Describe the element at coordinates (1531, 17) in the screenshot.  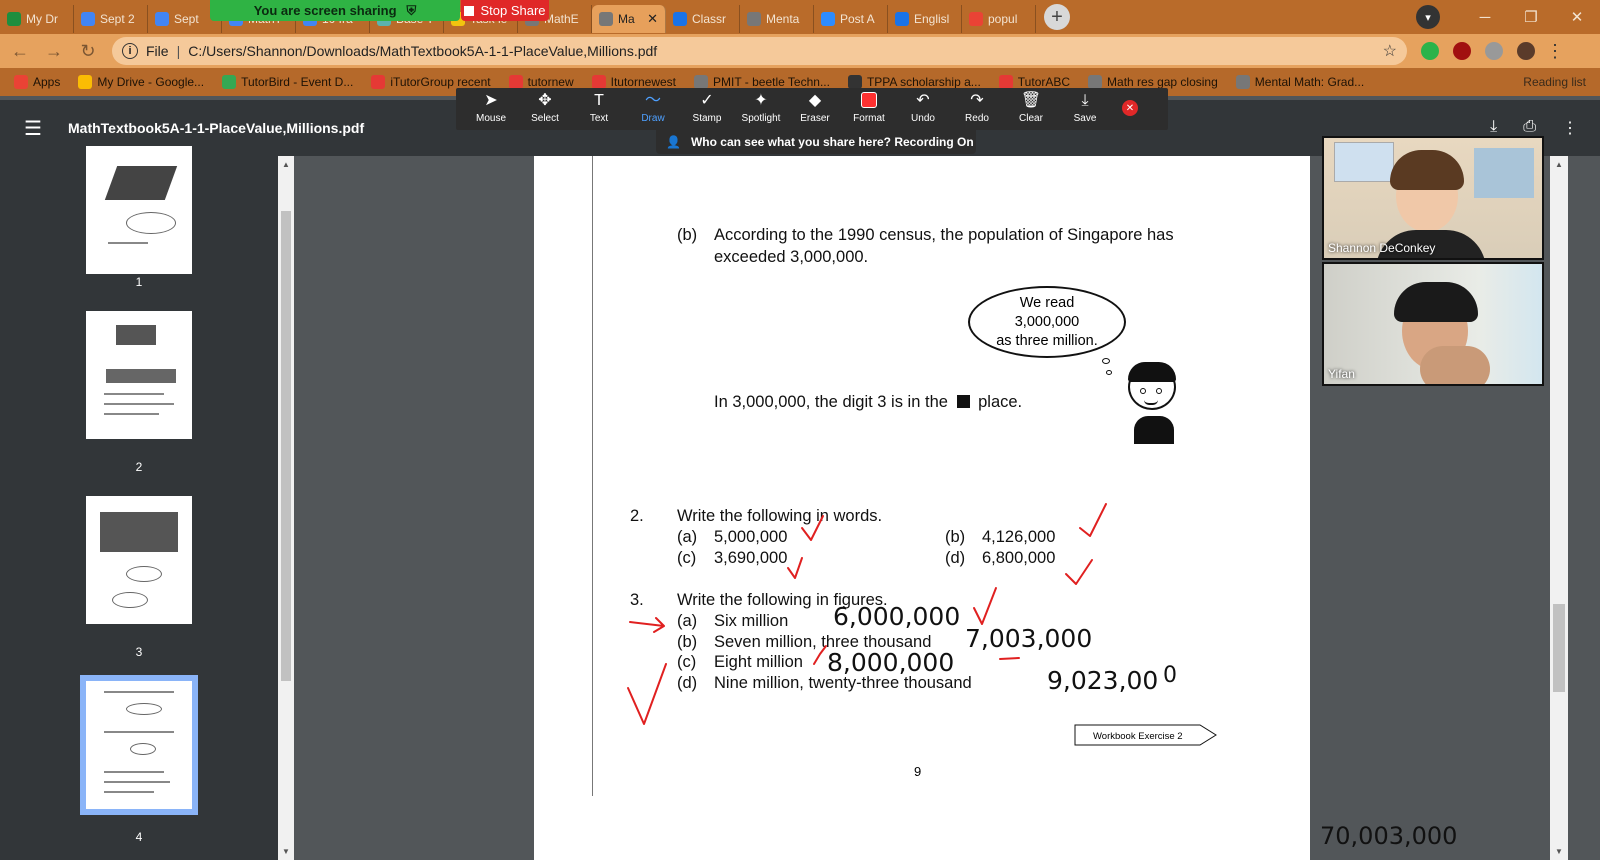
I see `restore-icon: ❐` at that location.